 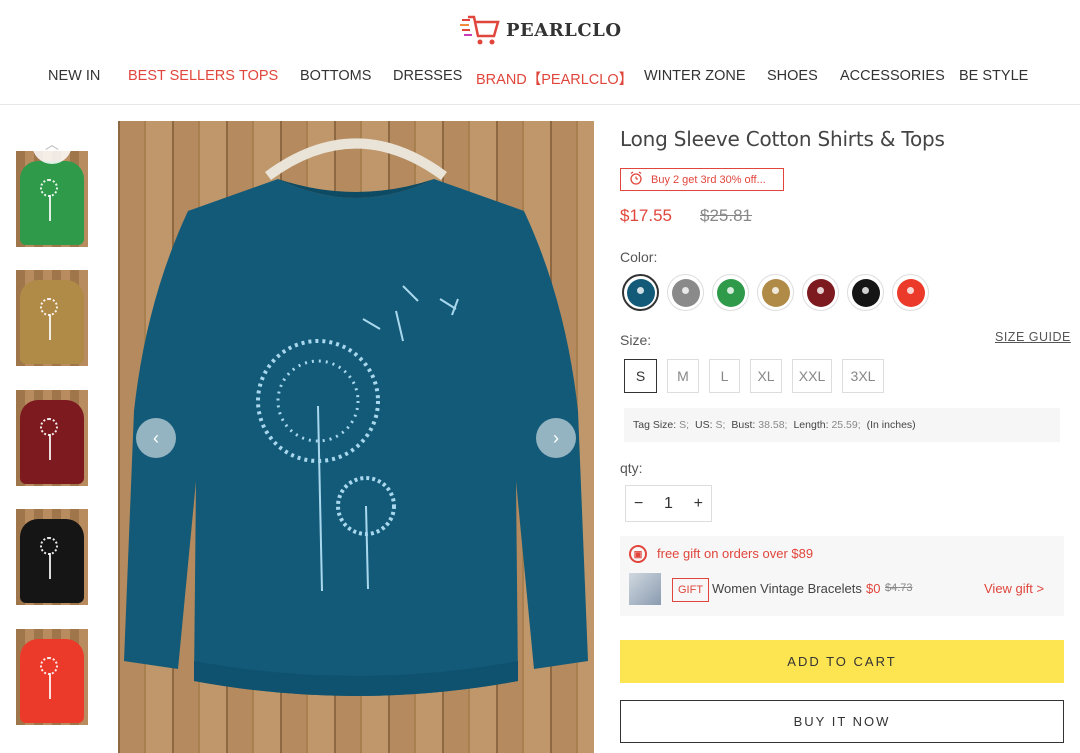 I want to click on nav-item-tops: TOPS, so click(x=258, y=76).